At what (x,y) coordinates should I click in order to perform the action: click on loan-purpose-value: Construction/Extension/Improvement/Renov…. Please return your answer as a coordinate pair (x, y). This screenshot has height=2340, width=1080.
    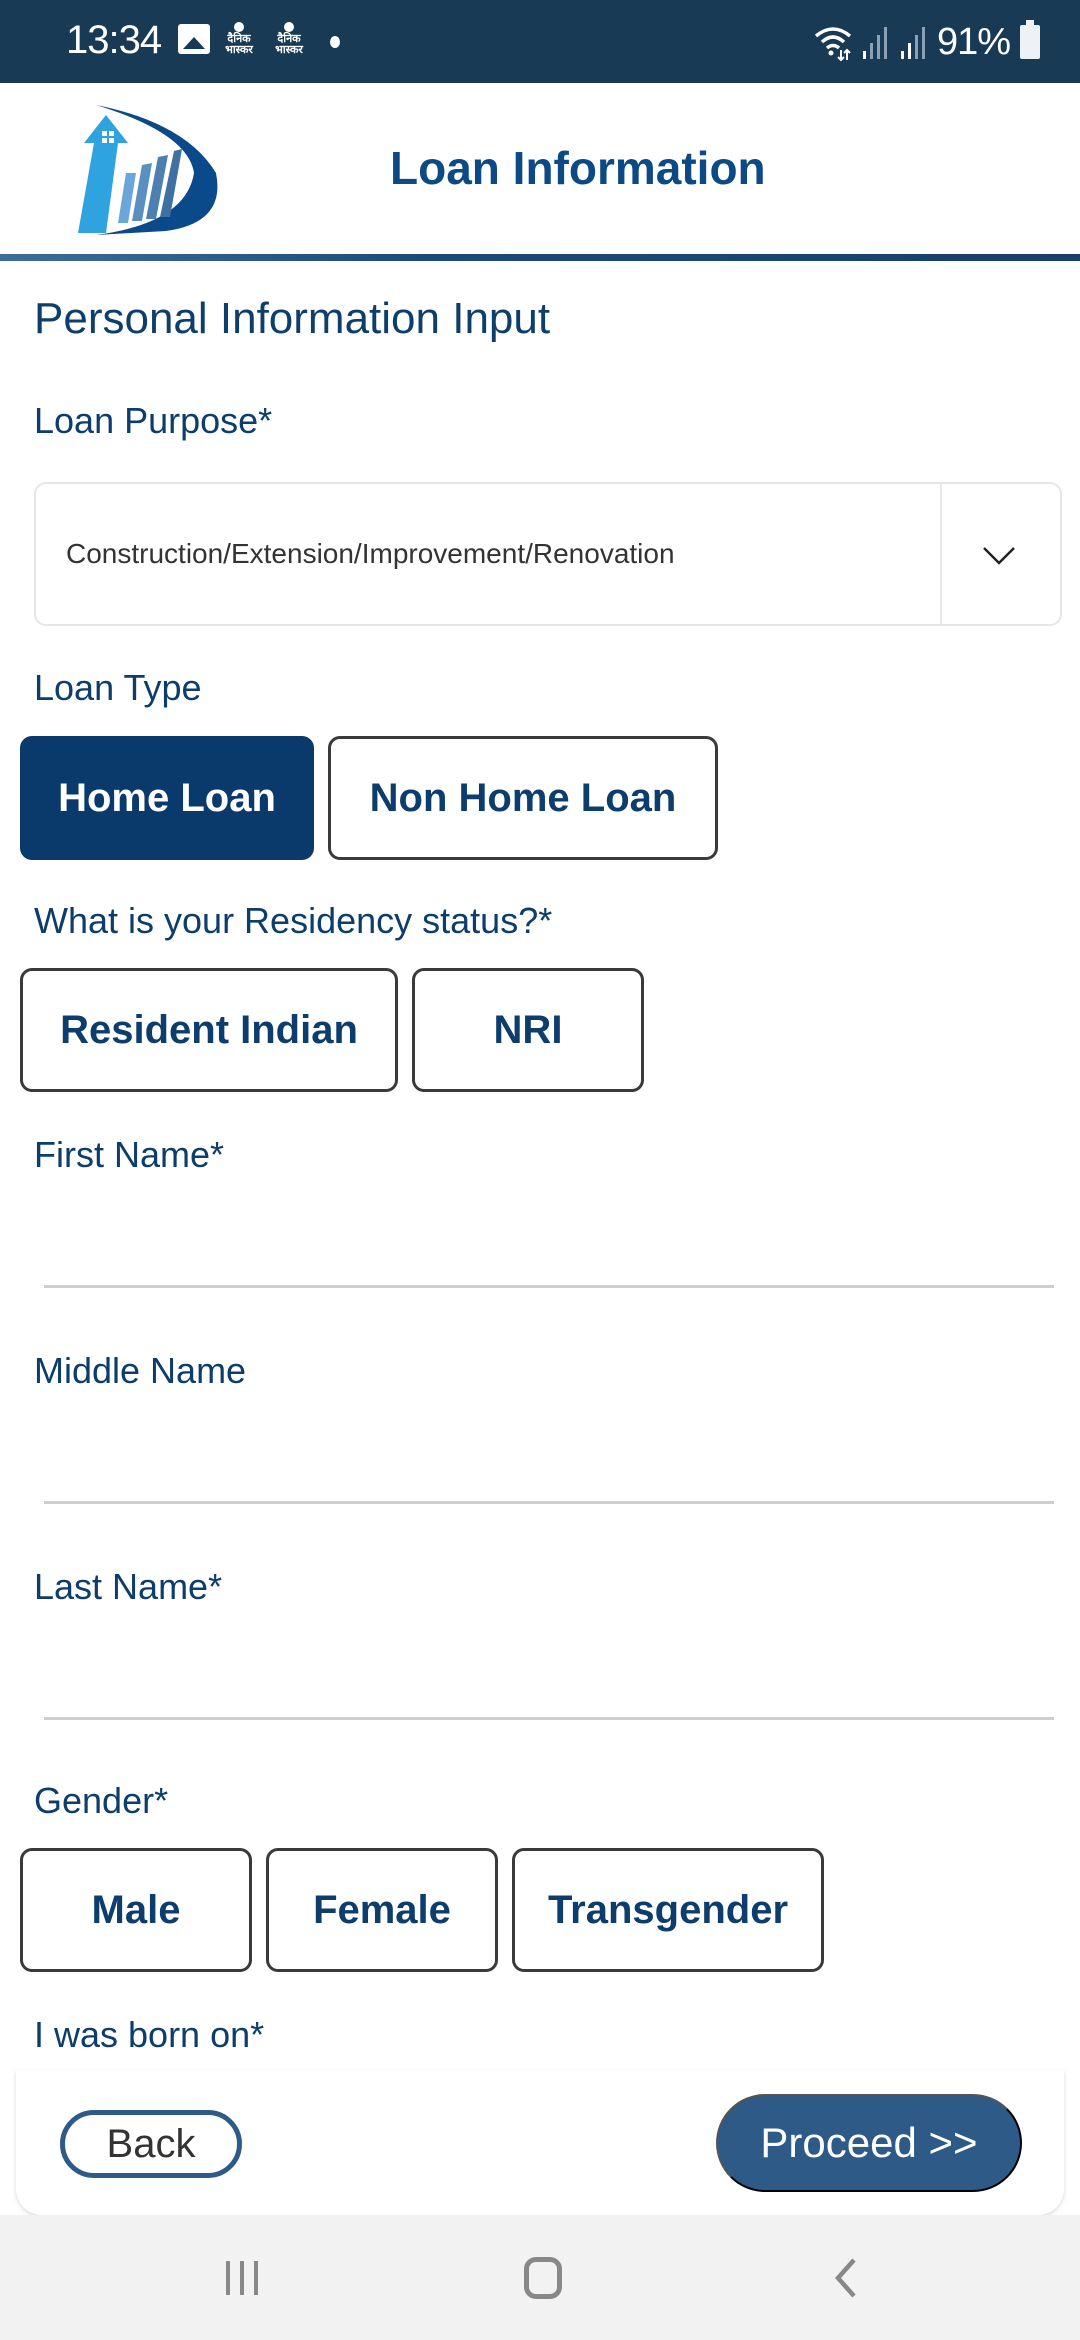
    Looking at the image, I should click on (370, 553).